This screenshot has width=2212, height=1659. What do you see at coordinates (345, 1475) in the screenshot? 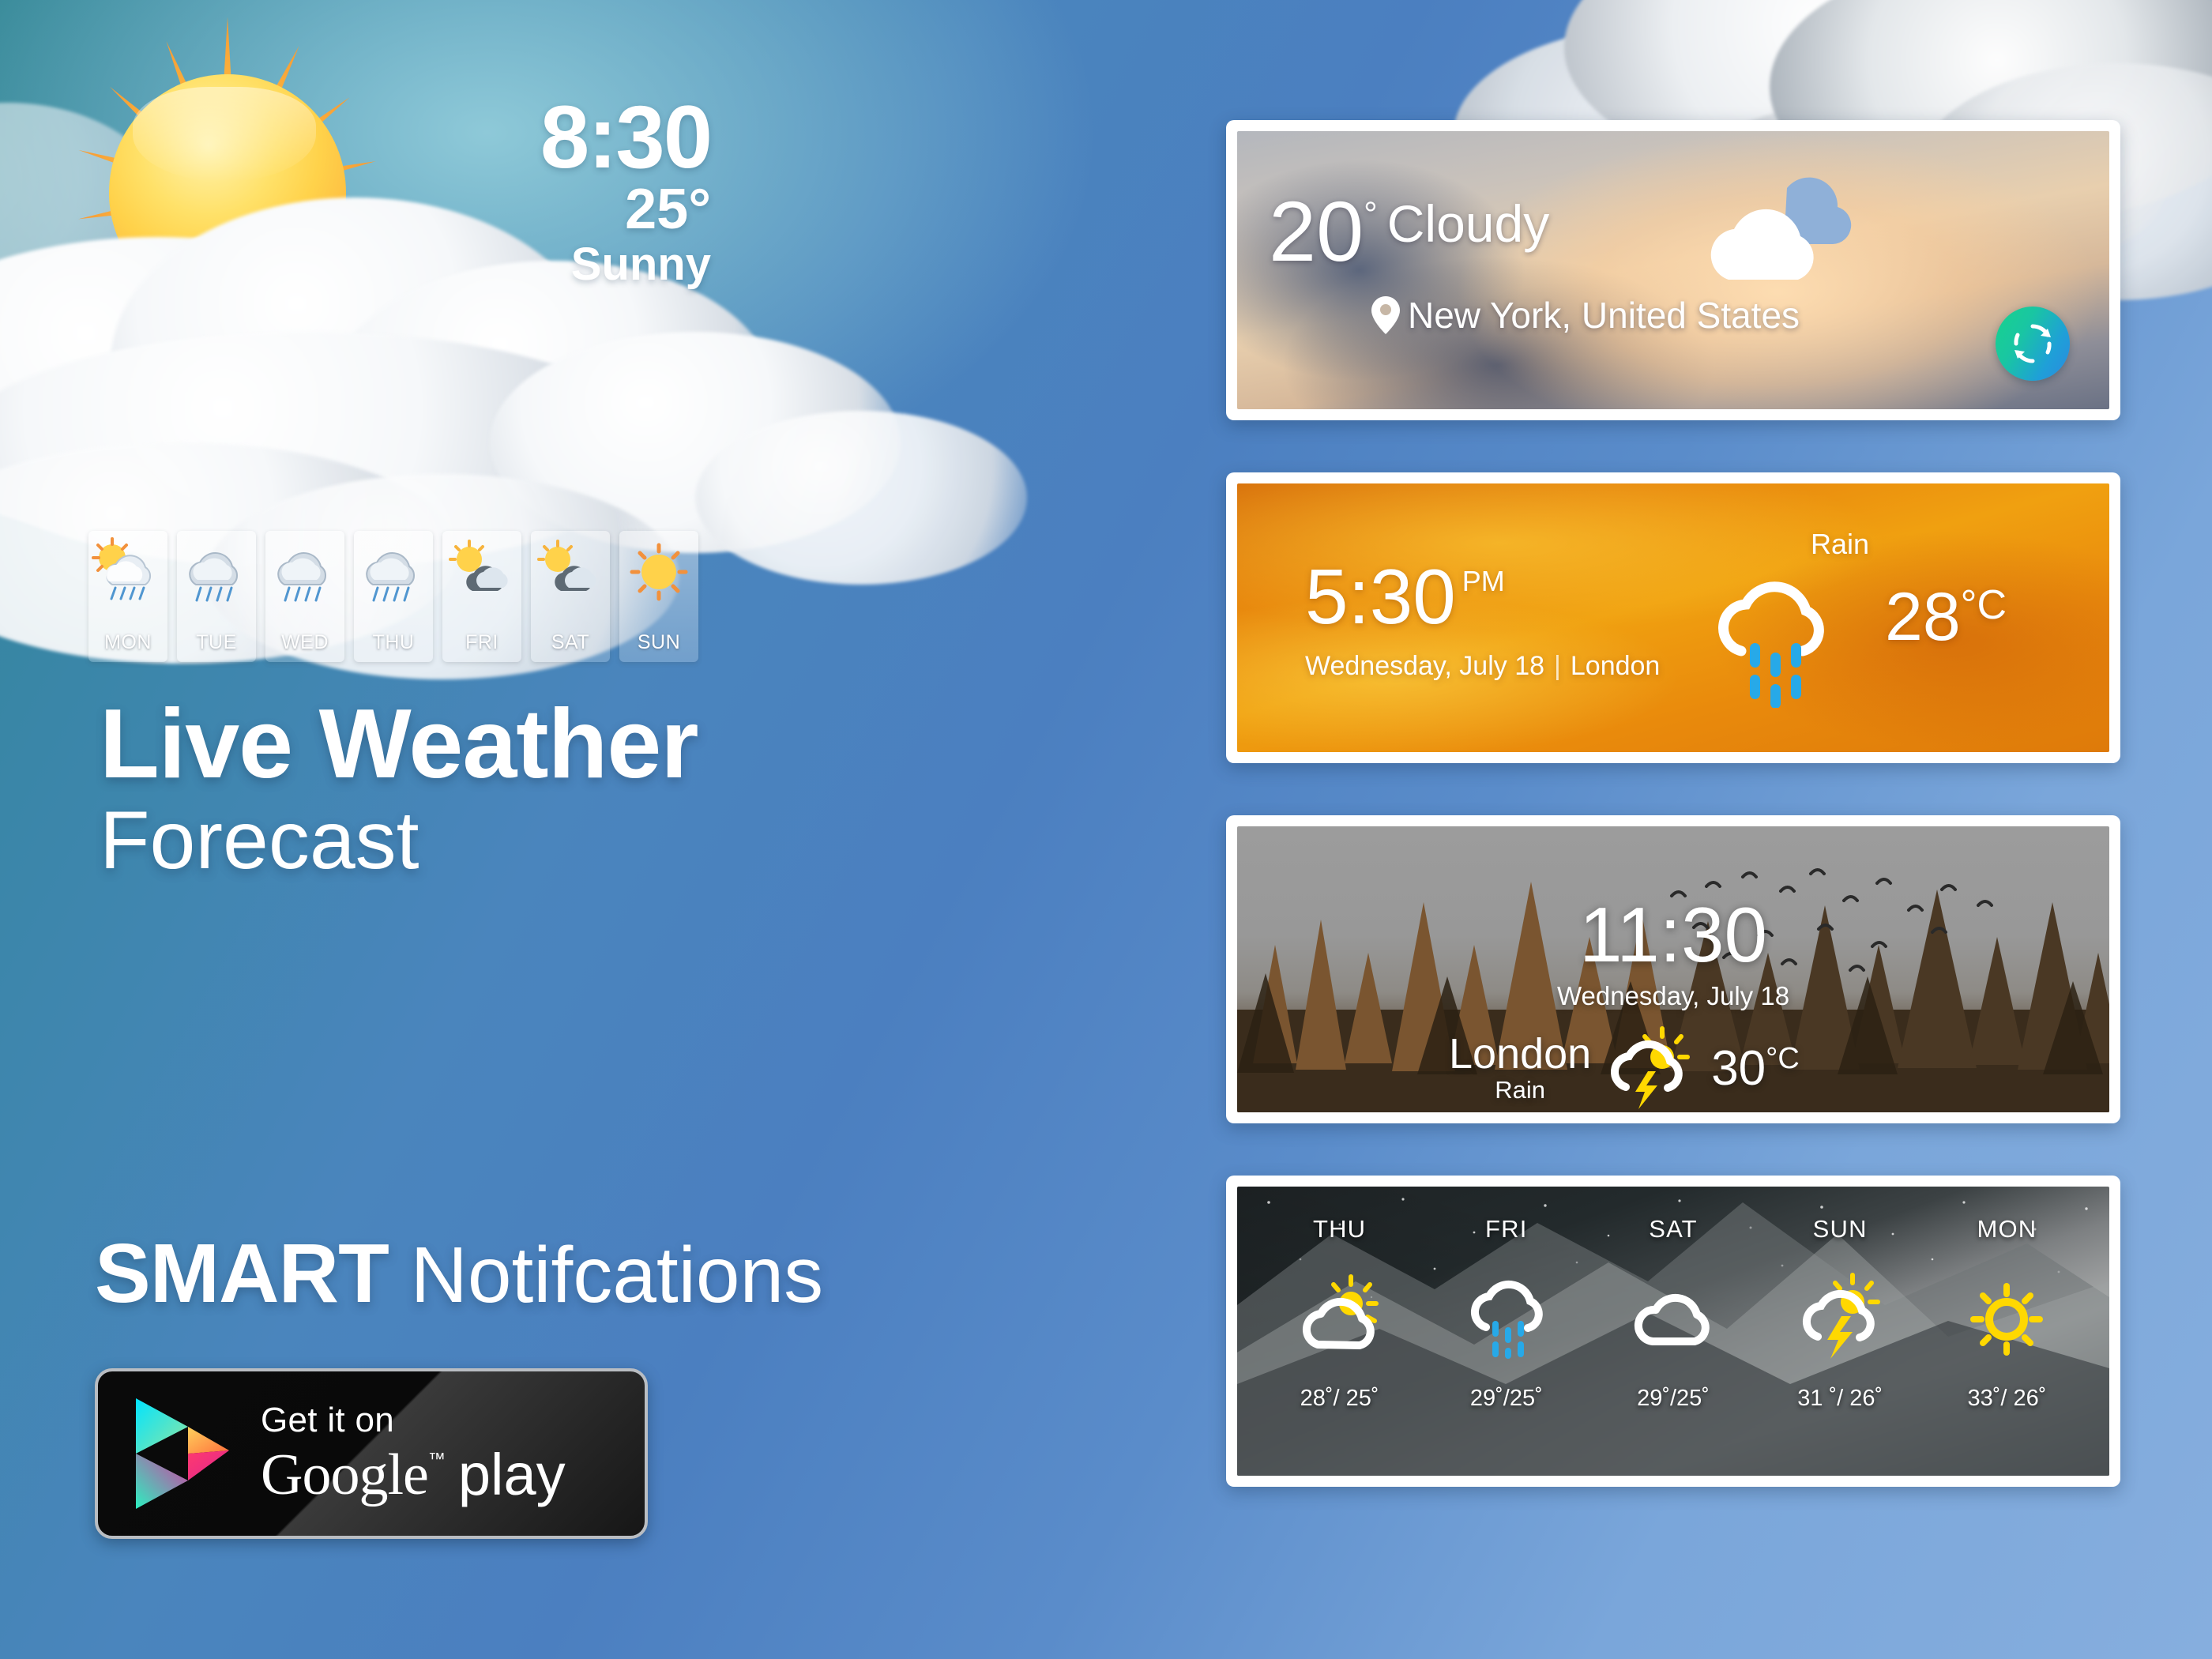
I see `google-wordmark: Google` at bounding box center [345, 1475].